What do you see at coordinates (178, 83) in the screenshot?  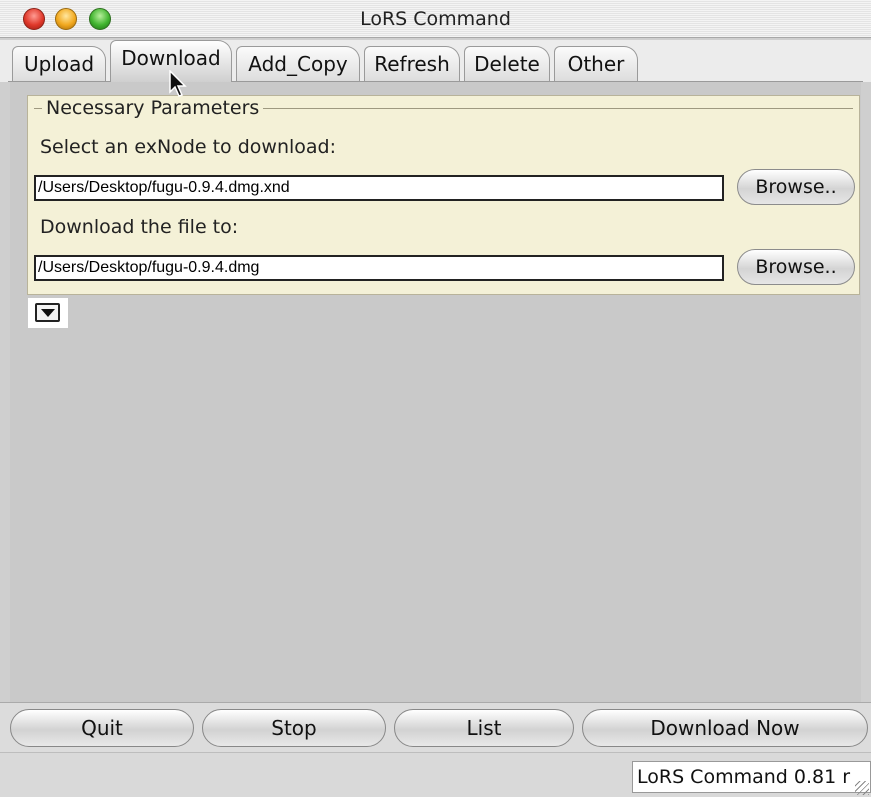 I see `mouse-pointer-icon` at bounding box center [178, 83].